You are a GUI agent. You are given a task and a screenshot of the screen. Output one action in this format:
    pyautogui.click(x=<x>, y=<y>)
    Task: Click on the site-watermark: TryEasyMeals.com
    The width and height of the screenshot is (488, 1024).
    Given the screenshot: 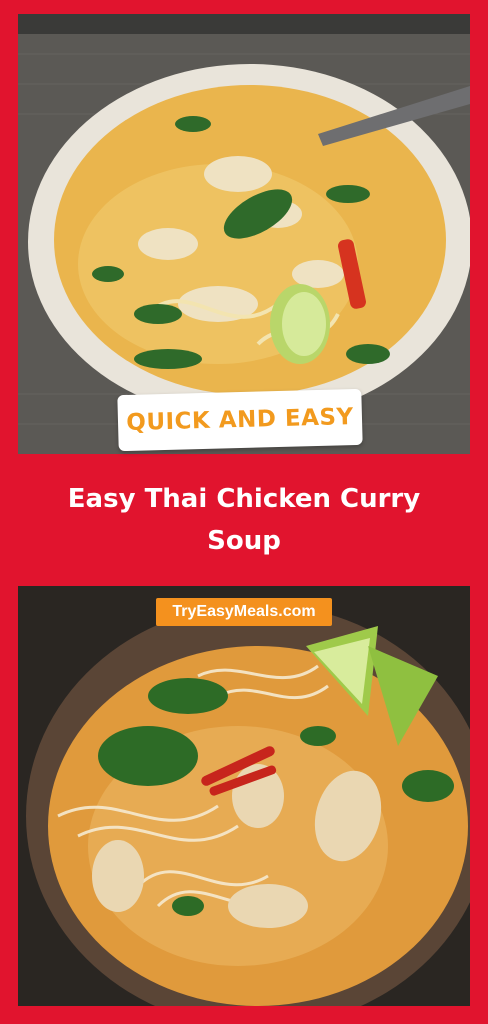 What is the action you would take?
    pyautogui.click(x=244, y=612)
    